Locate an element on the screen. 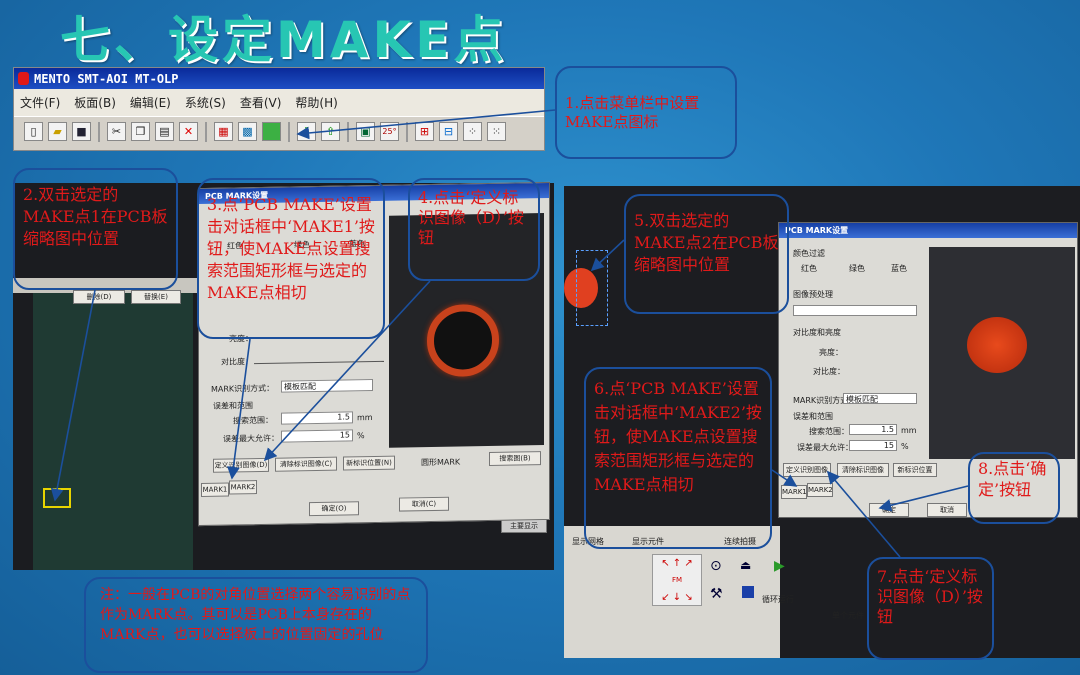 The image size is (1080, 675). arrow-step2 is located at coordinates (73, 395).